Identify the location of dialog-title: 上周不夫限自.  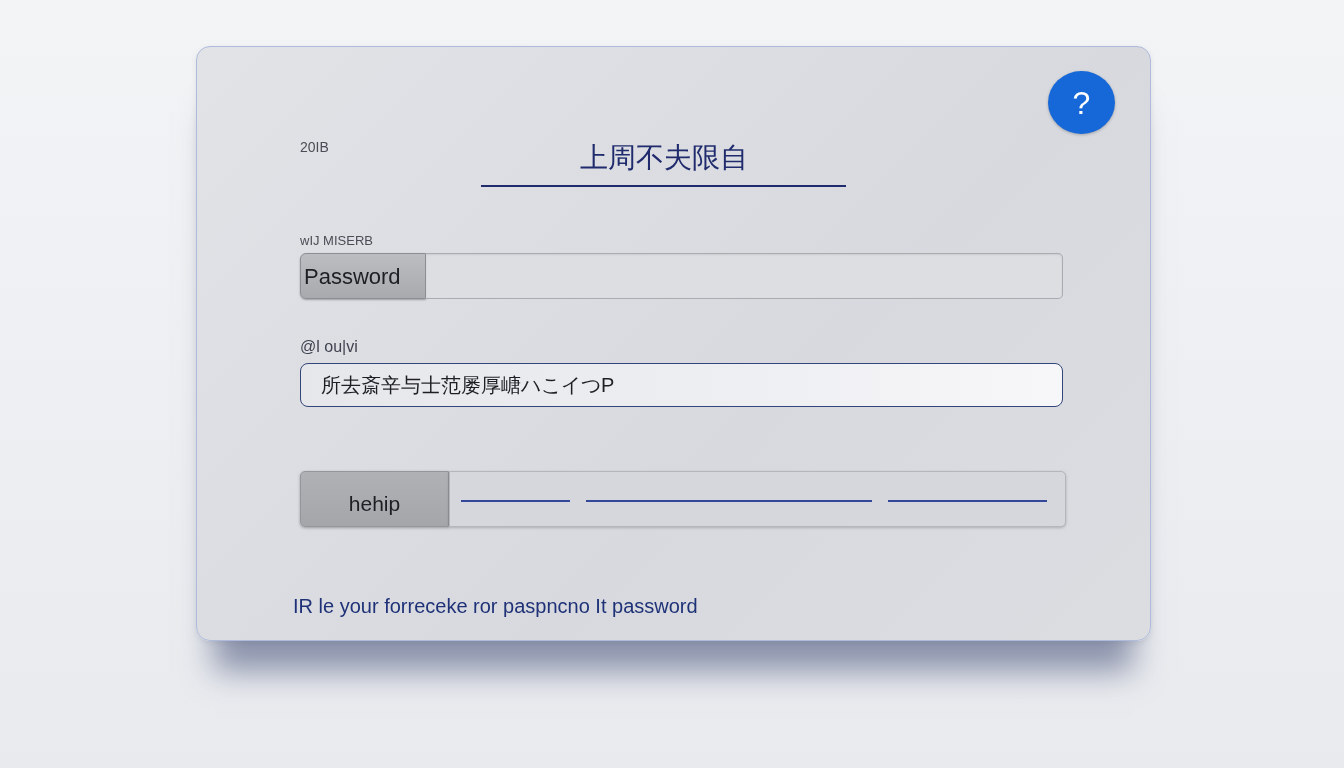
(663, 164).